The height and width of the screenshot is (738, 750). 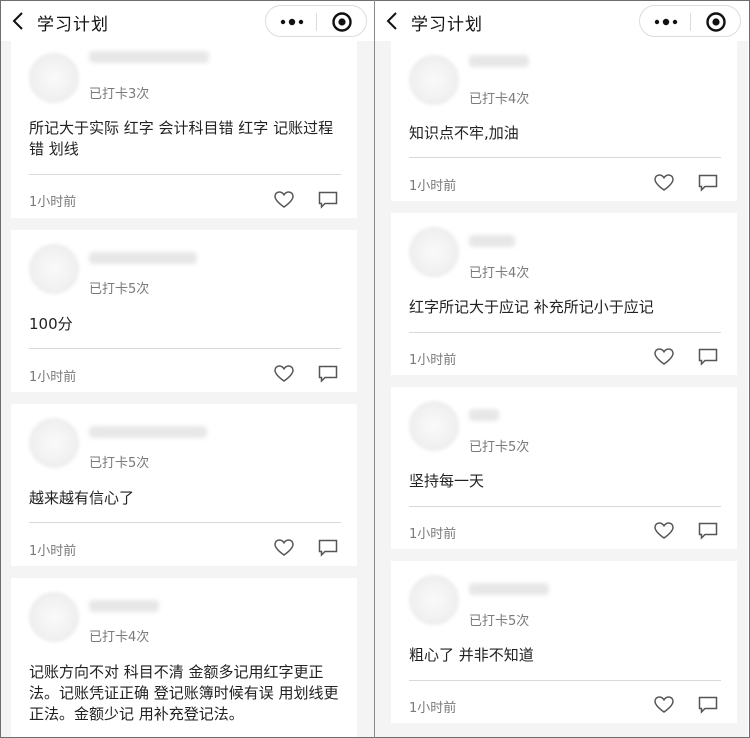 I want to click on post-content: 知识点不牢,加油, so click(x=464, y=133).